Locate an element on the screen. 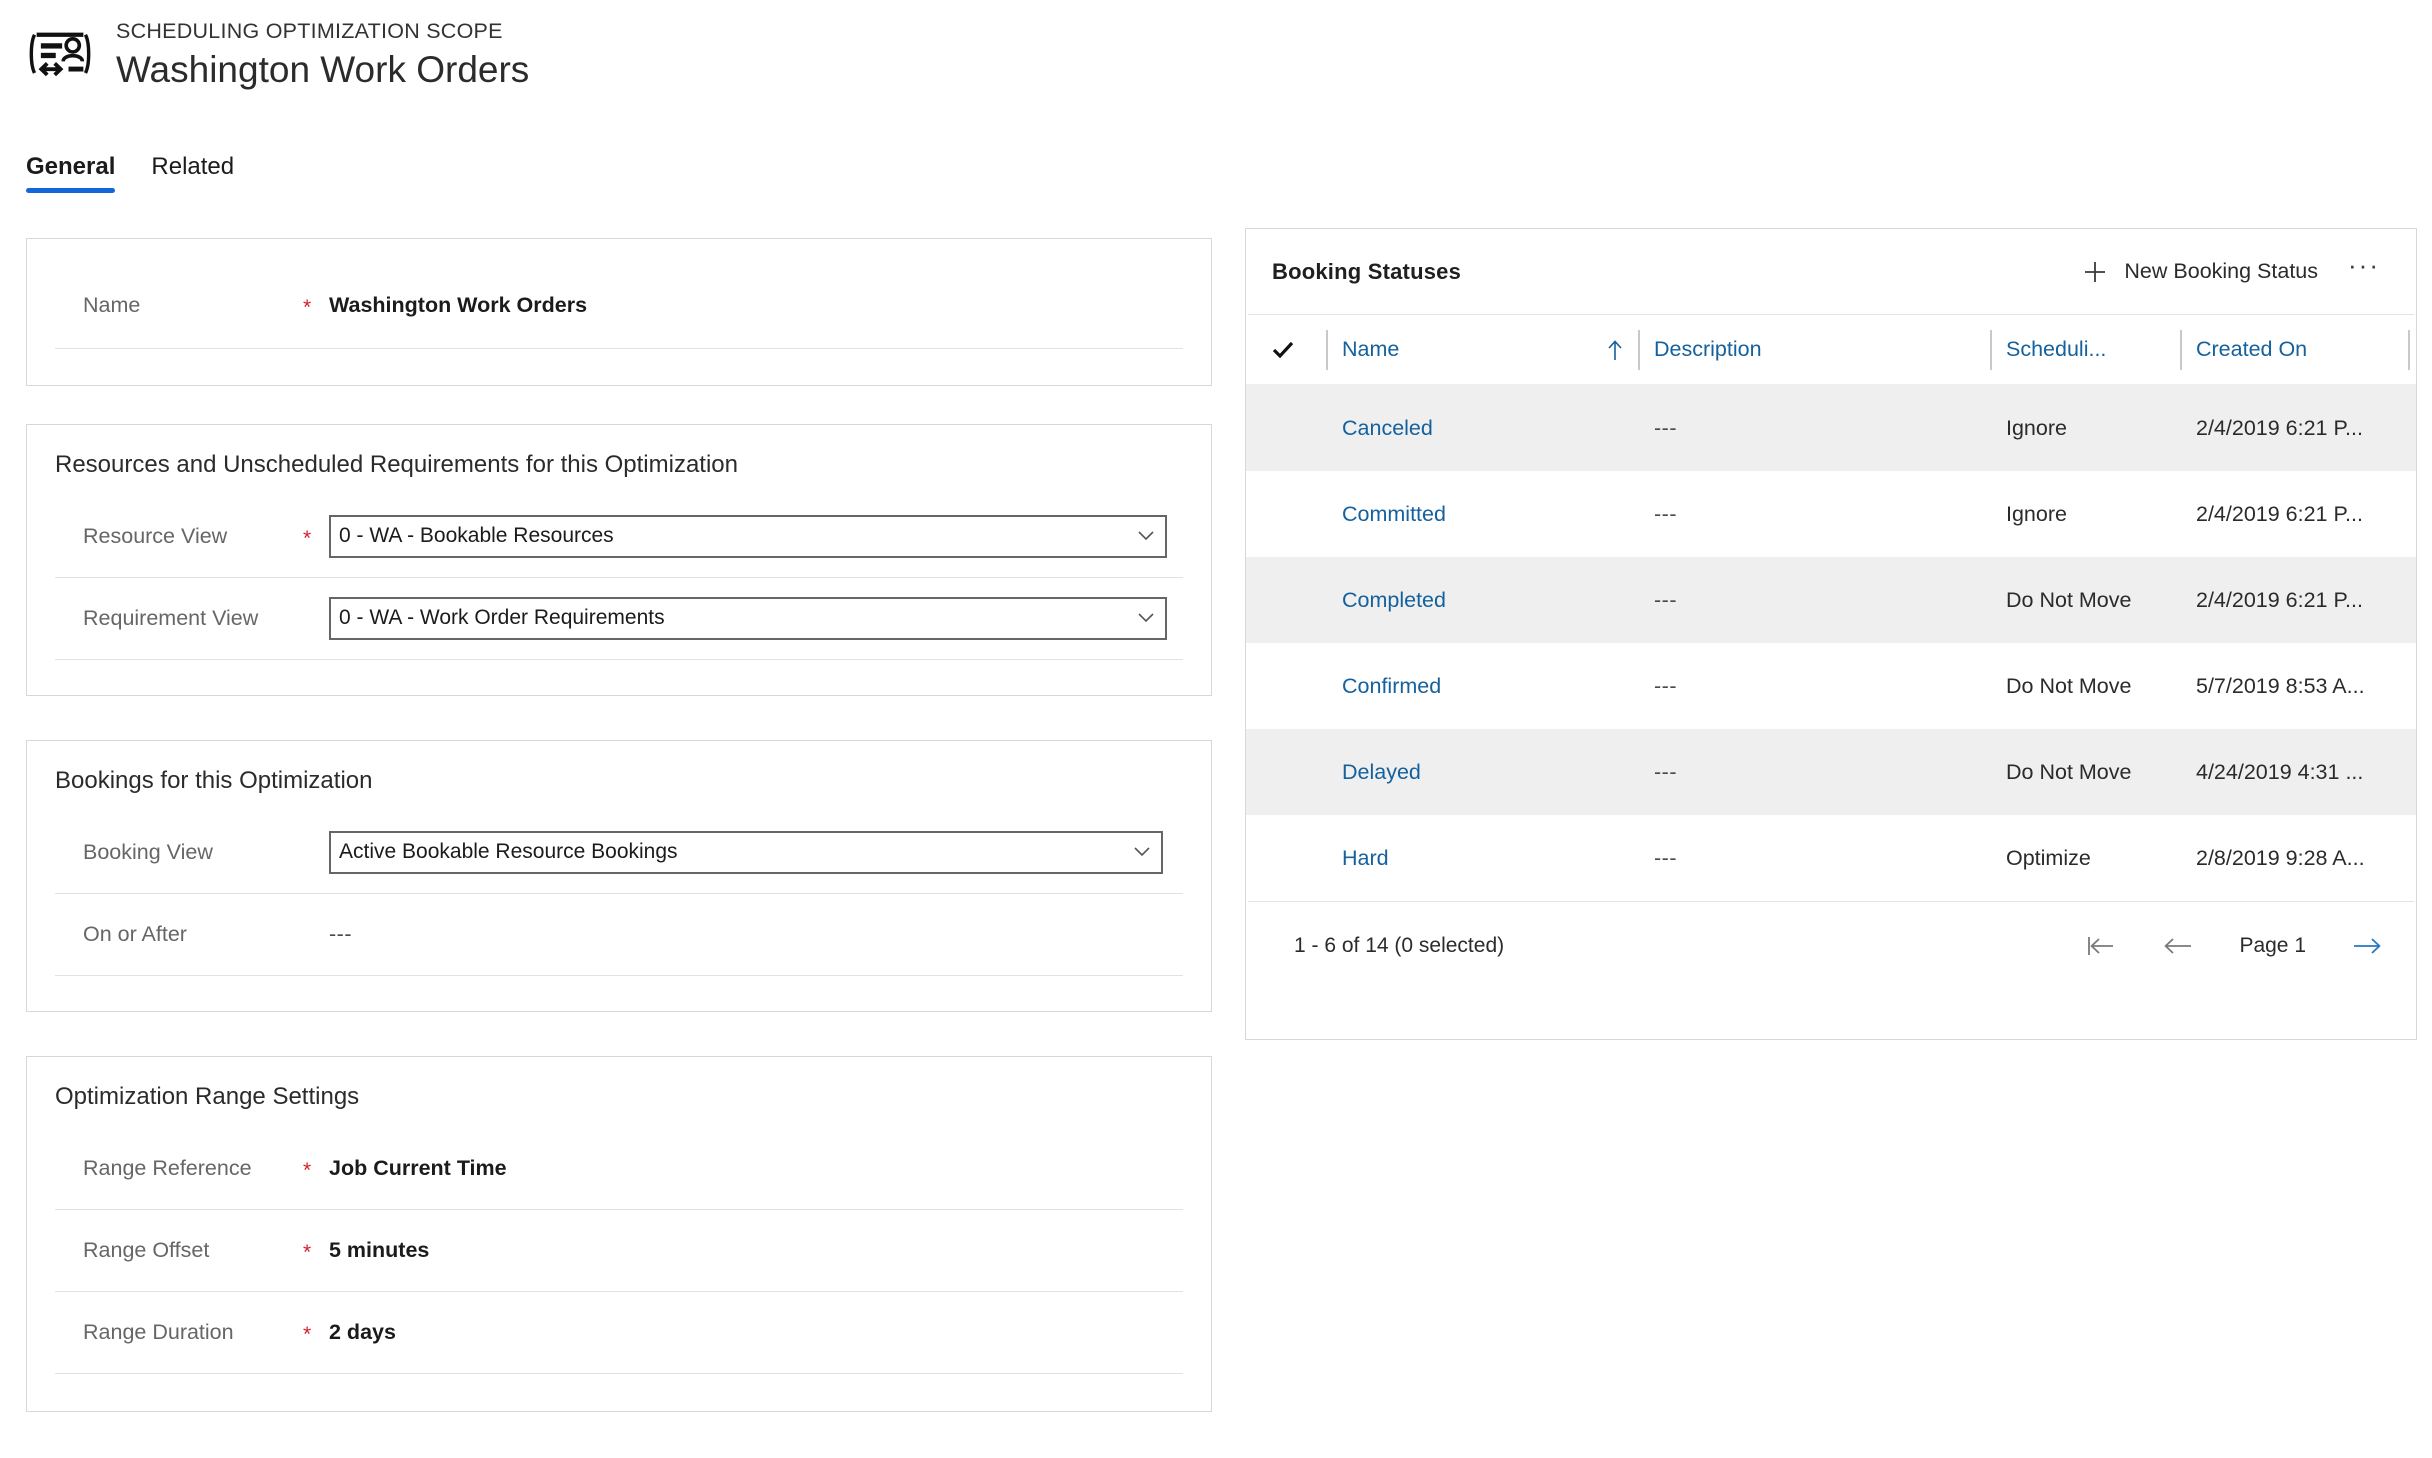  more-commands-button: ··· is located at coordinates (2364, 267).